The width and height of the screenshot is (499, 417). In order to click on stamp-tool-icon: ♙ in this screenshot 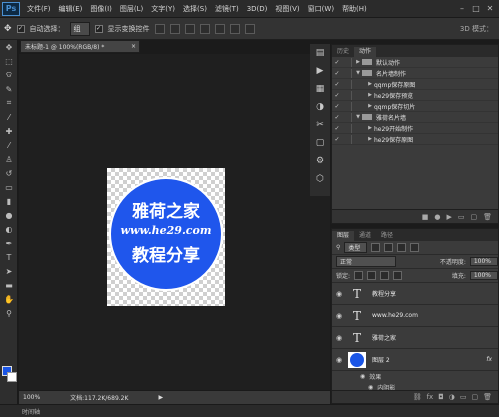, I will do `click(9, 159)`.